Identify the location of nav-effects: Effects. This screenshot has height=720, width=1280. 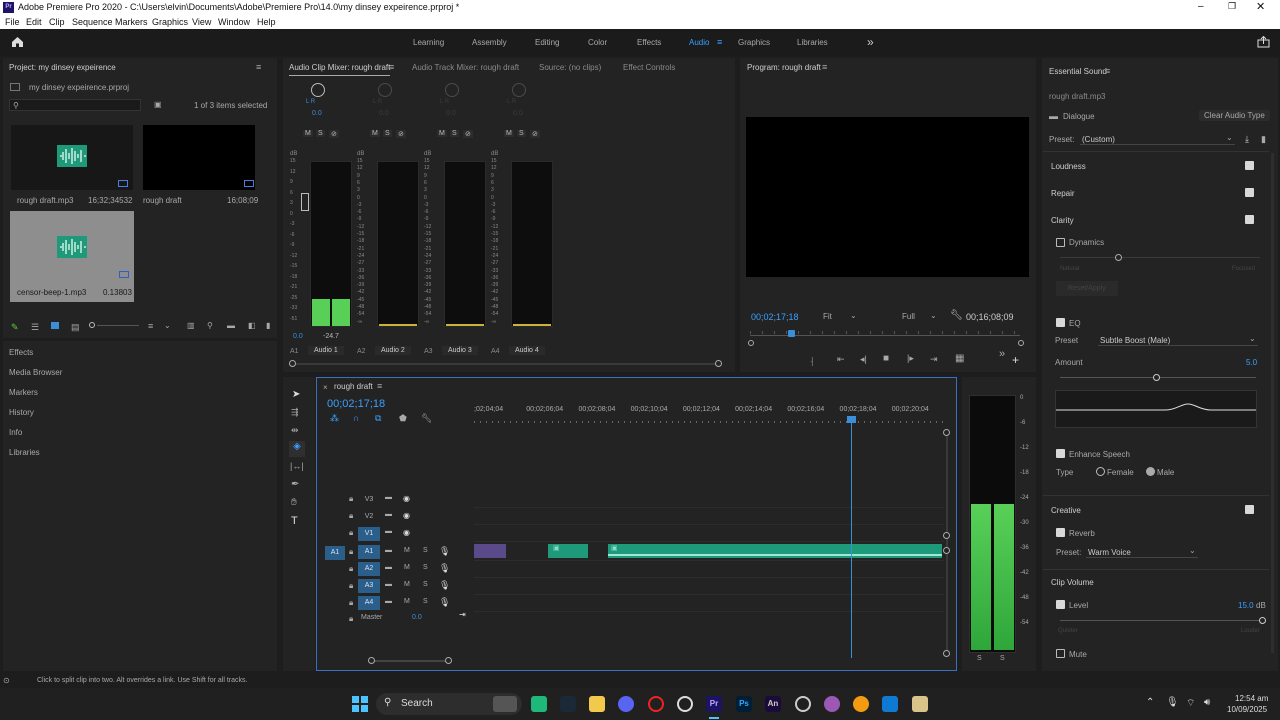
(21, 352).